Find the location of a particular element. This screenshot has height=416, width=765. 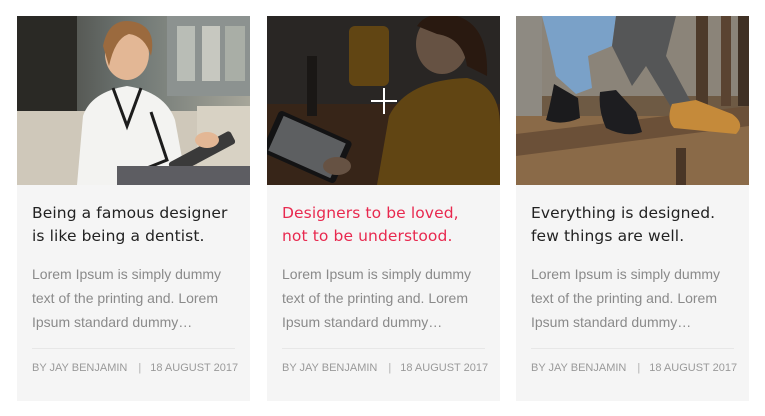

photo-couple-boots-bench is located at coordinates (632, 100).